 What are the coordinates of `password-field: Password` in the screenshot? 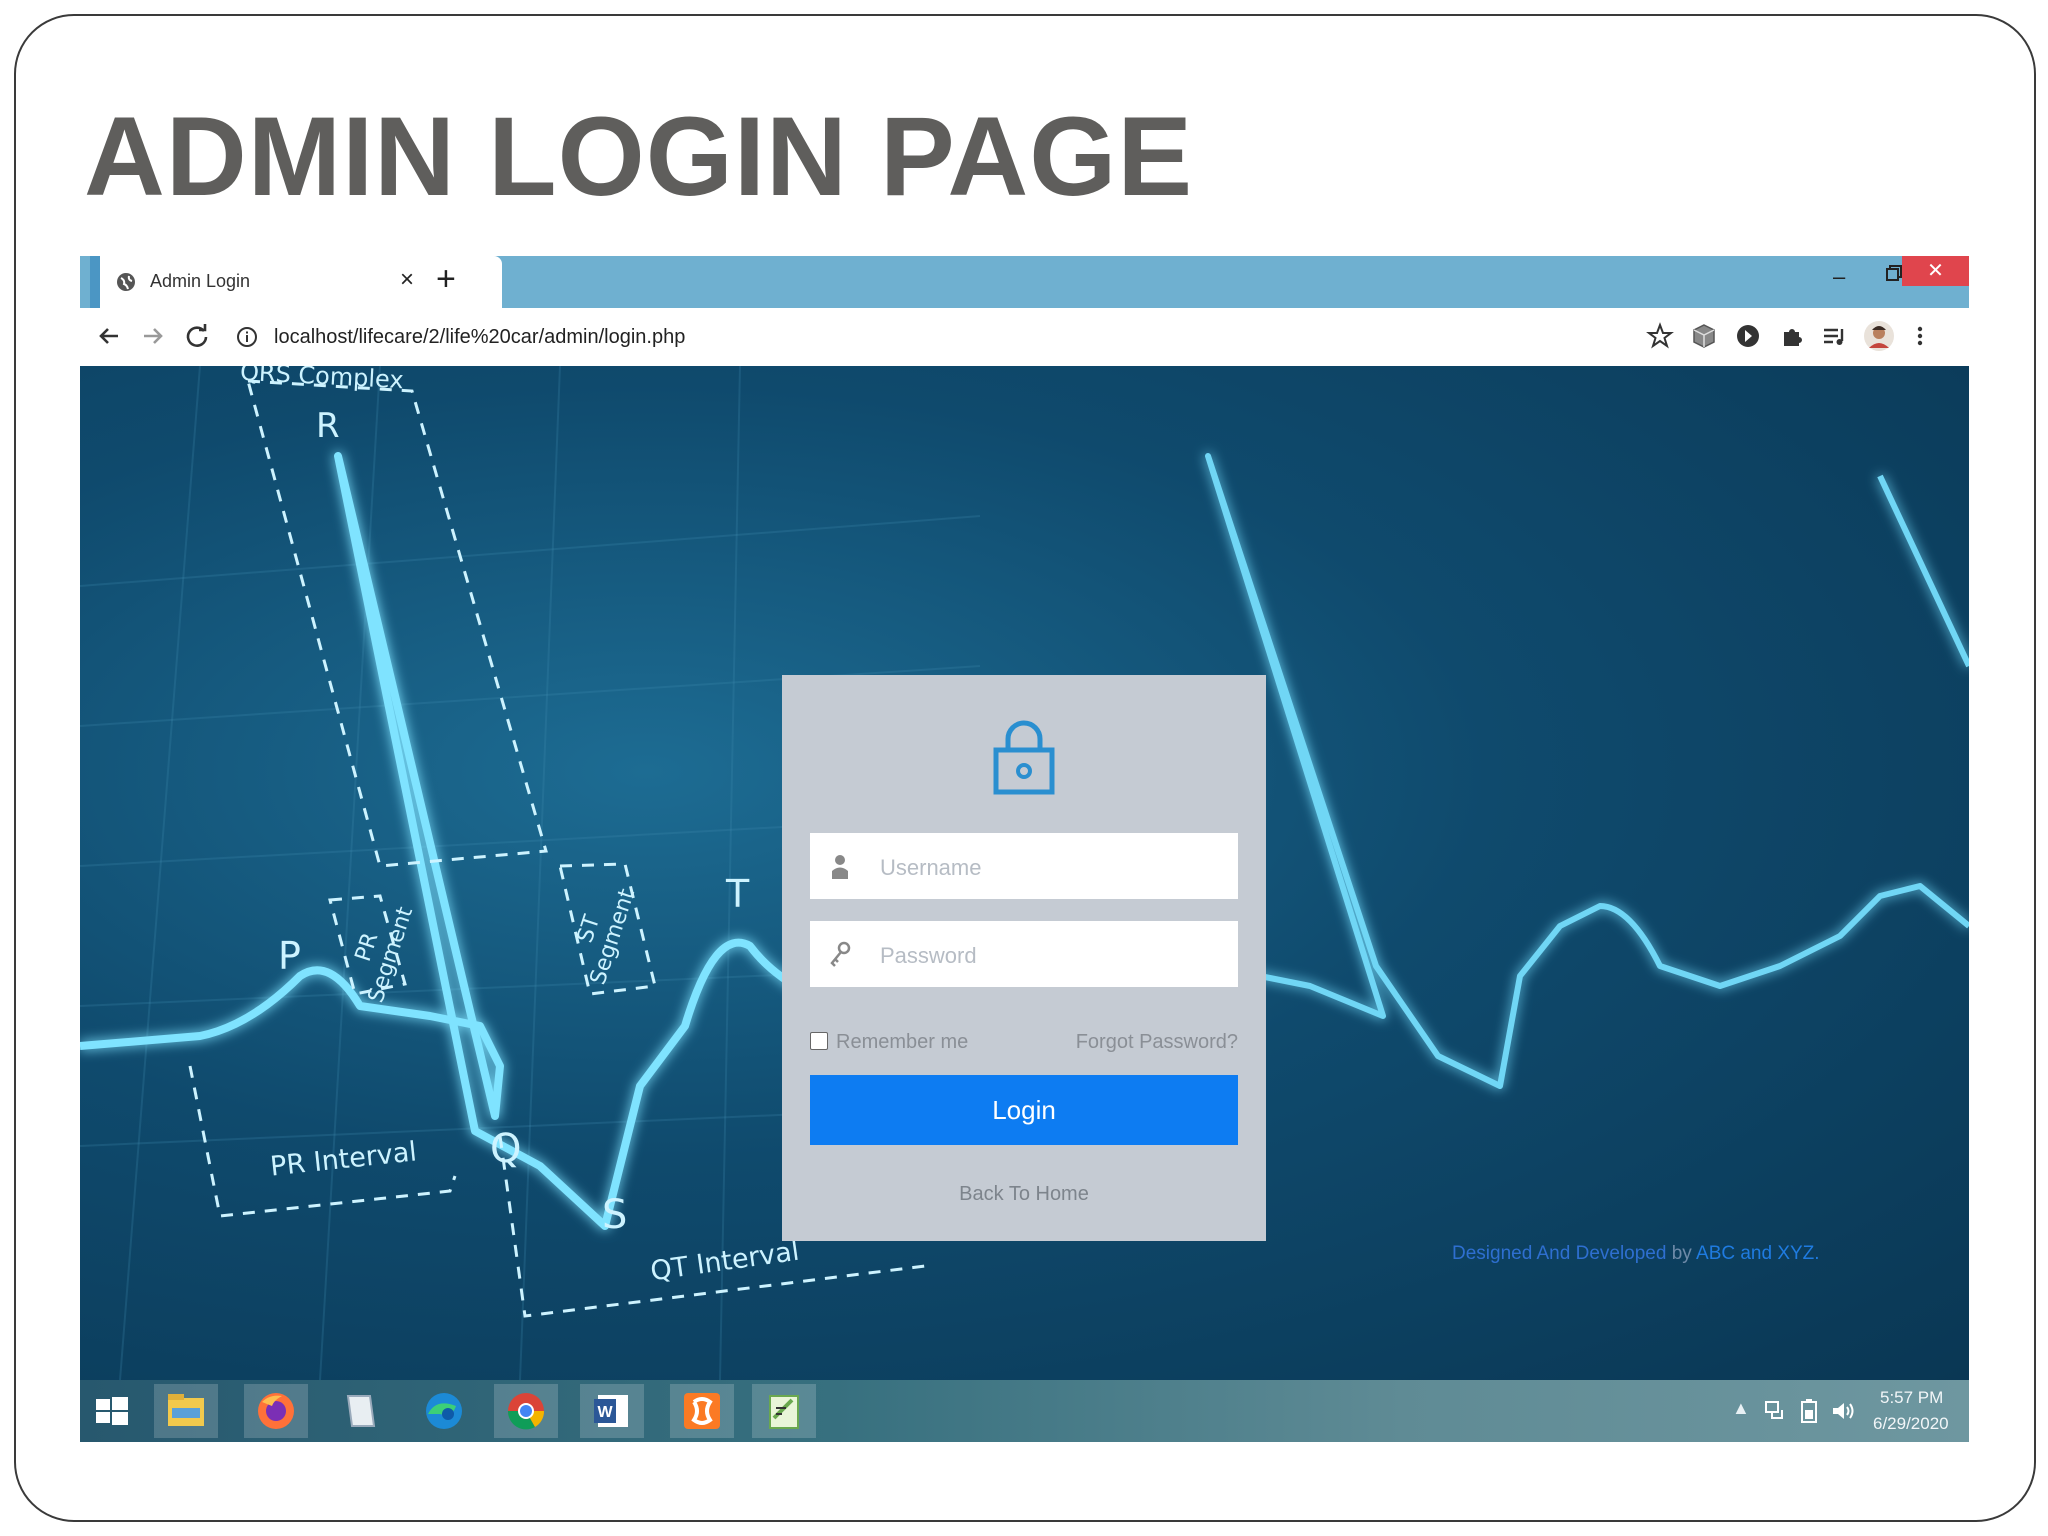 It's located at (1024, 954).